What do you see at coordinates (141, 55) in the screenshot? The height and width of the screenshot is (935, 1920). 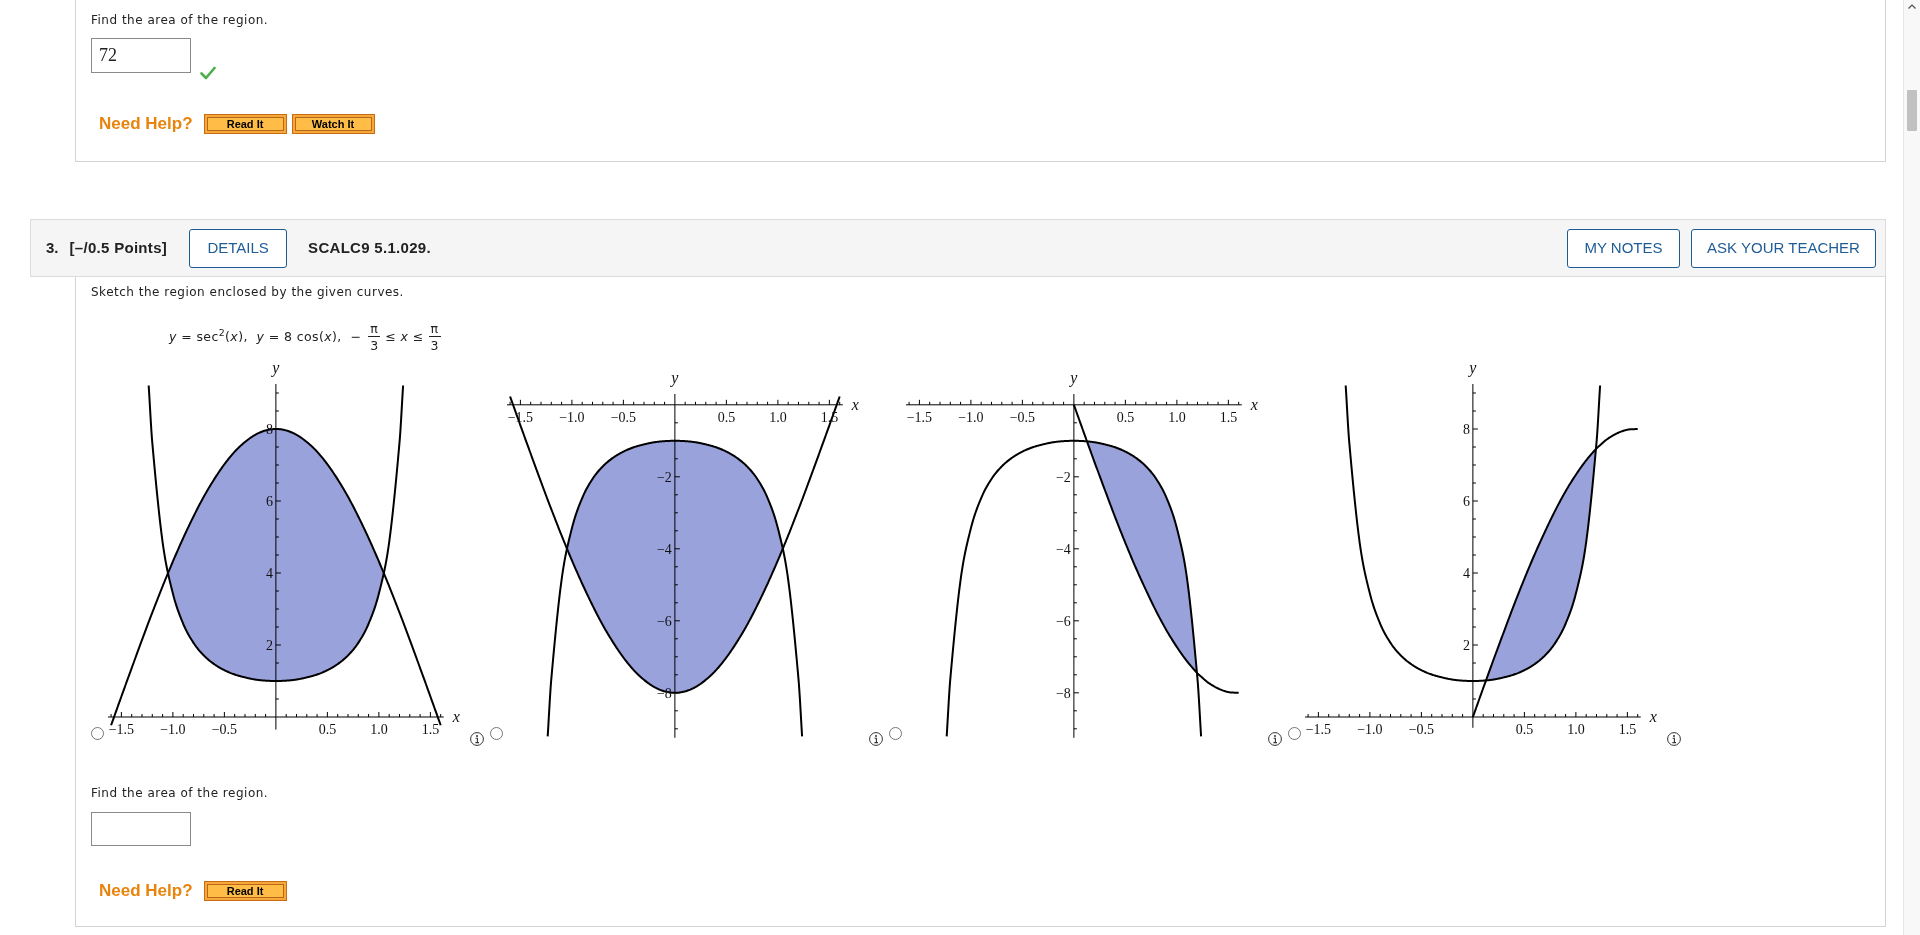 I see `answer-field: 72` at bounding box center [141, 55].